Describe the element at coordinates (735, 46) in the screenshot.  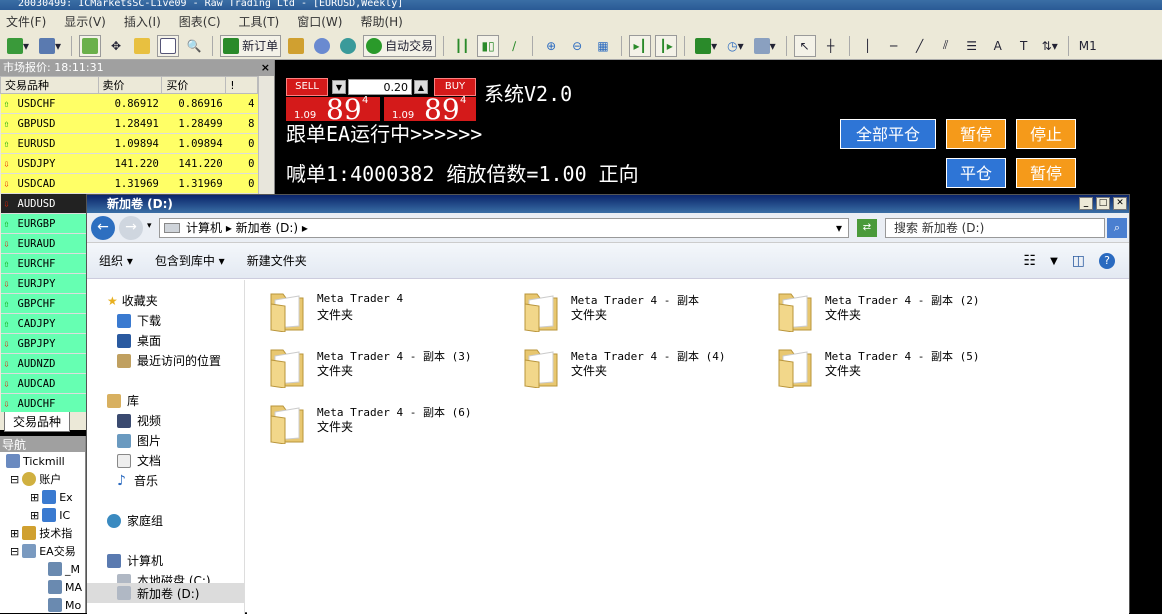
I see `periods-button: ◷ ▾` at that location.